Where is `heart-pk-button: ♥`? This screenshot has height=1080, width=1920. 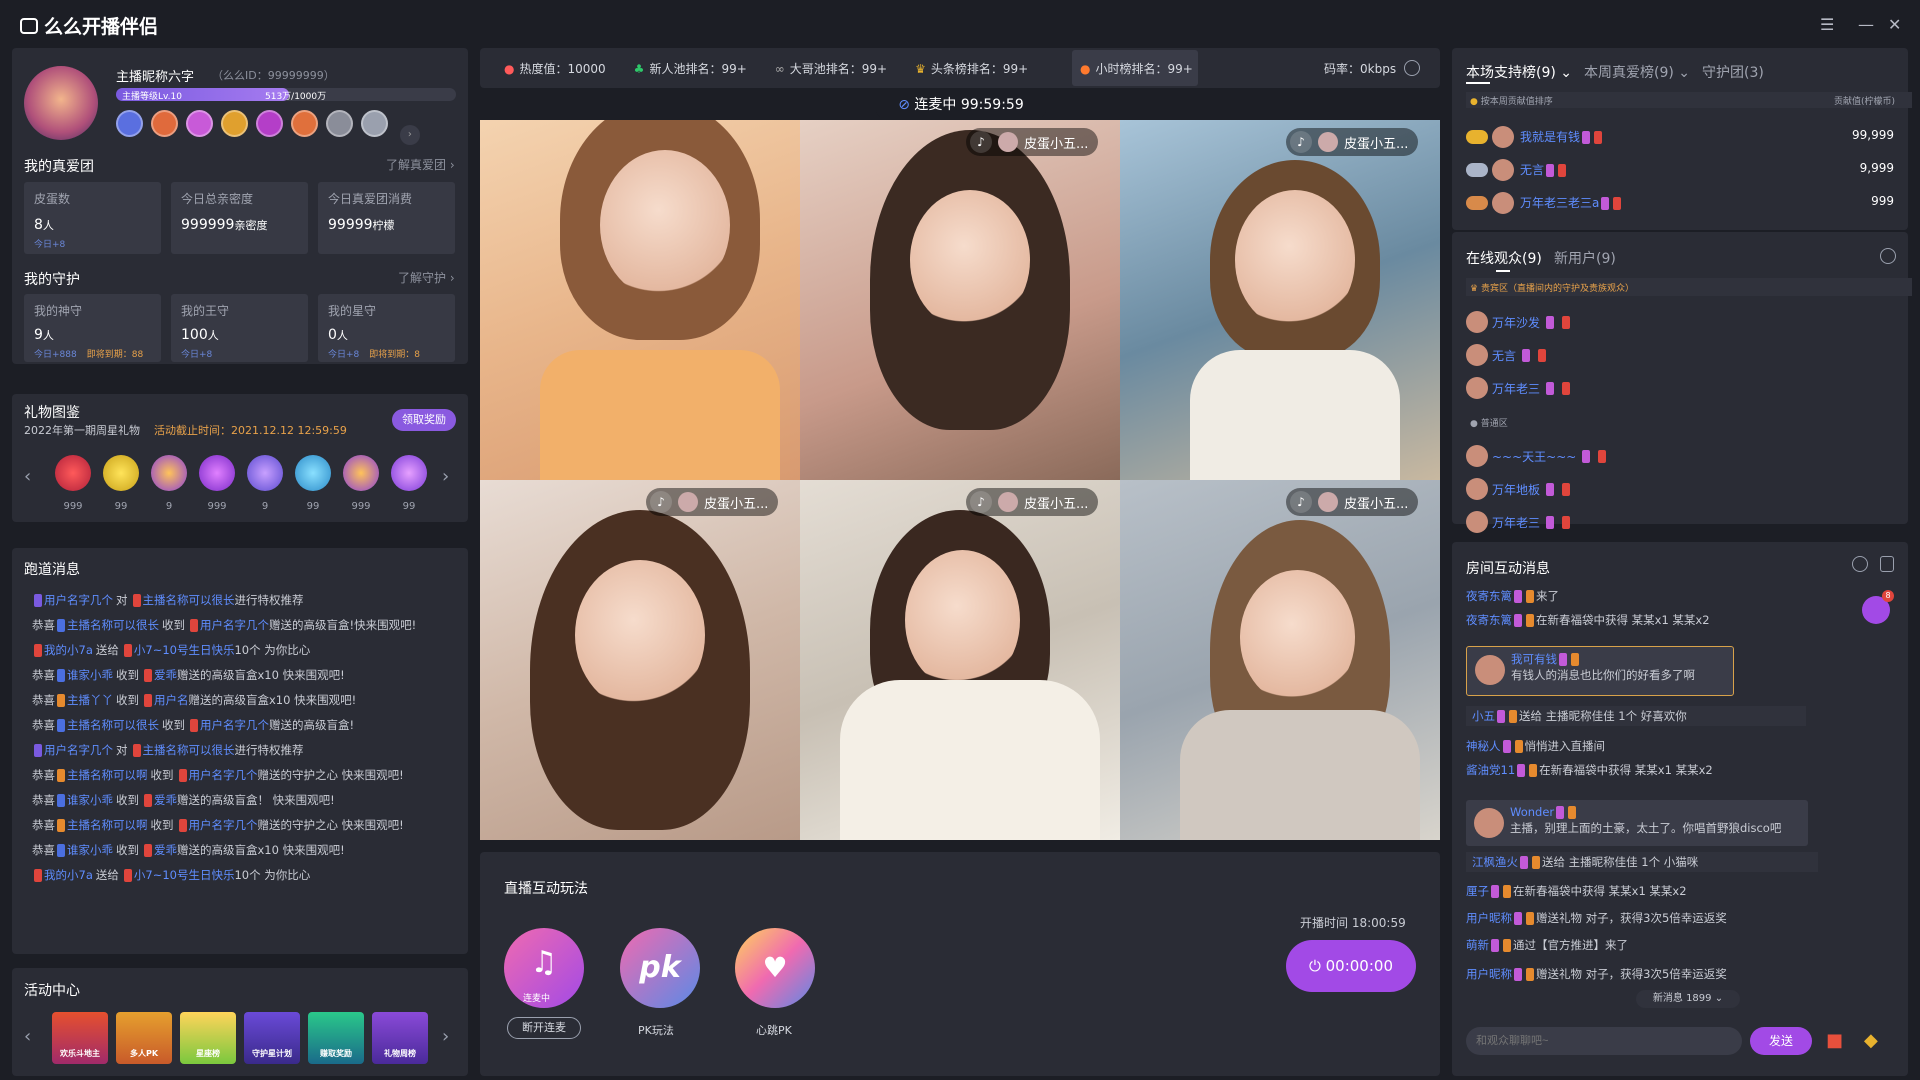 heart-pk-button: ♥ is located at coordinates (775, 968).